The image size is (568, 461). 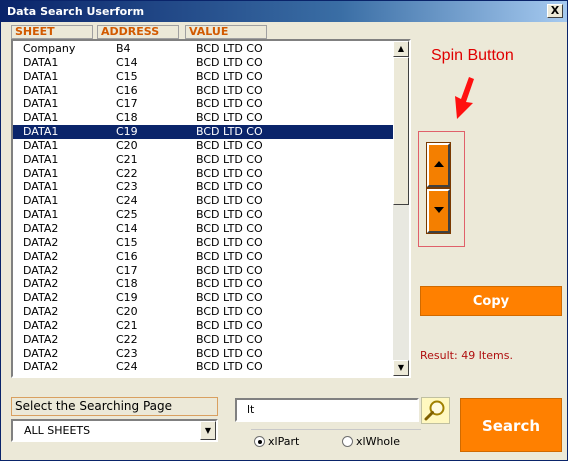 I want to click on list-row: DATA1 C22 BCD LTD CO, so click(x=204, y=174).